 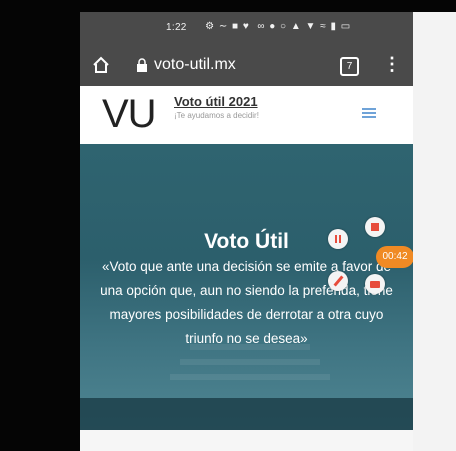 I want to click on browser-url-bar: voto-util.mx 7 ⋮, so click(x=246, y=66).